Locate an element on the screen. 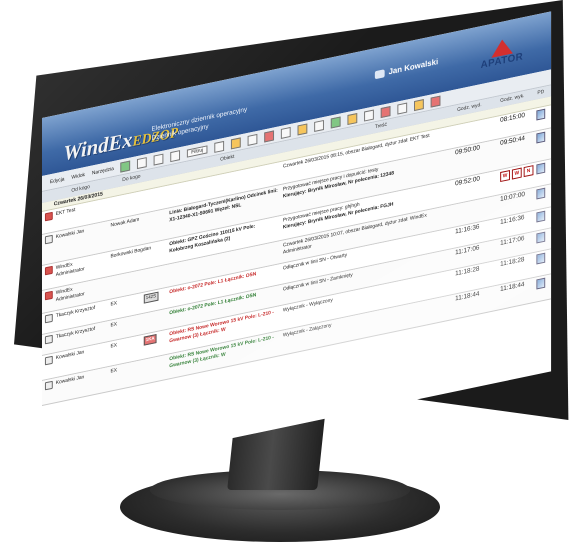  row-time-done: 11:18:44 is located at coordinates (512, 287).